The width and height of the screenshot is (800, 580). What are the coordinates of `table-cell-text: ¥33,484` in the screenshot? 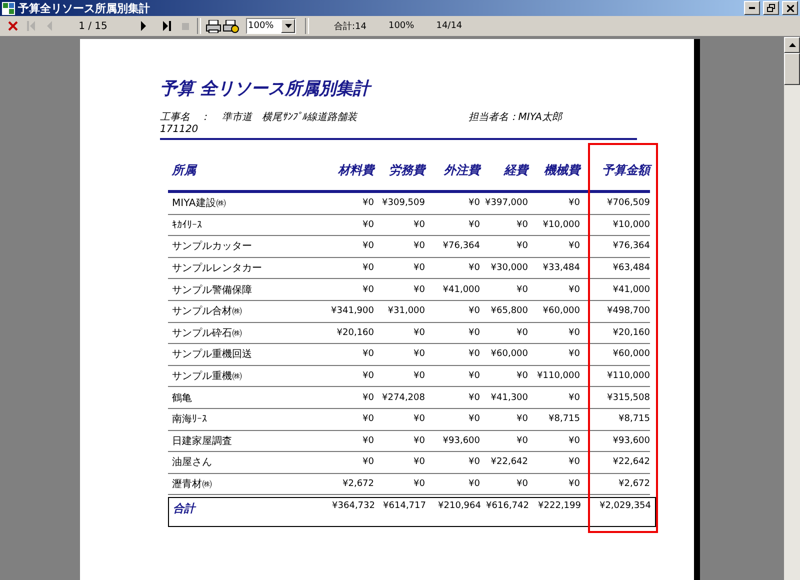 It's located at (561, 268).